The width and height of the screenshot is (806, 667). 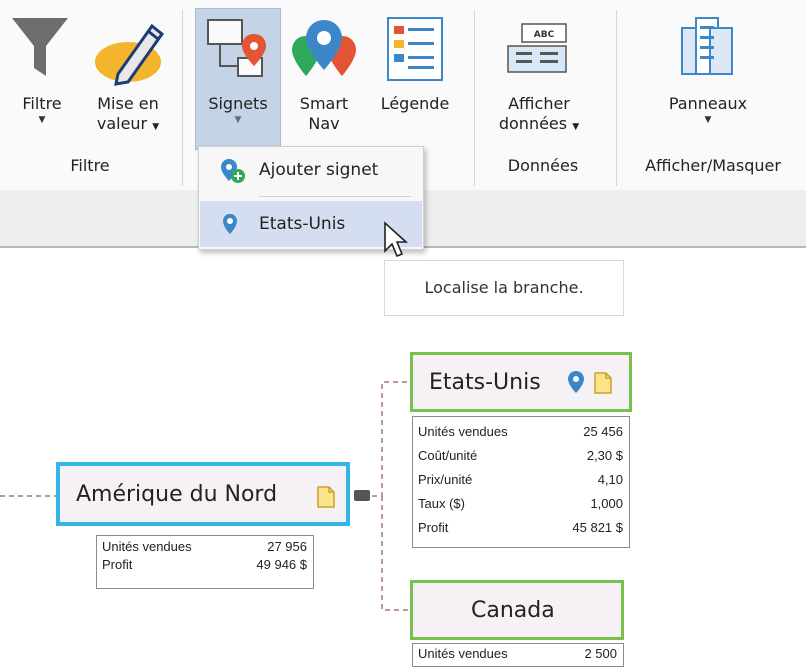 What do you see at coordinates (707, 46) in the screenshot?
I see `panels-icon` at bounding box center [707, 46].